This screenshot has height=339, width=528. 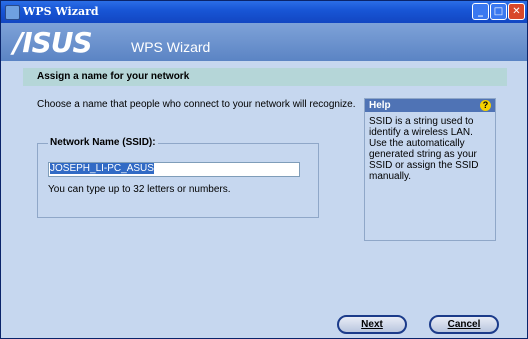 What do you see at coordinates (113, 76) in the screenshot?
I see `section-heading: Assign a name for your network` at bounding box center [113, 76].